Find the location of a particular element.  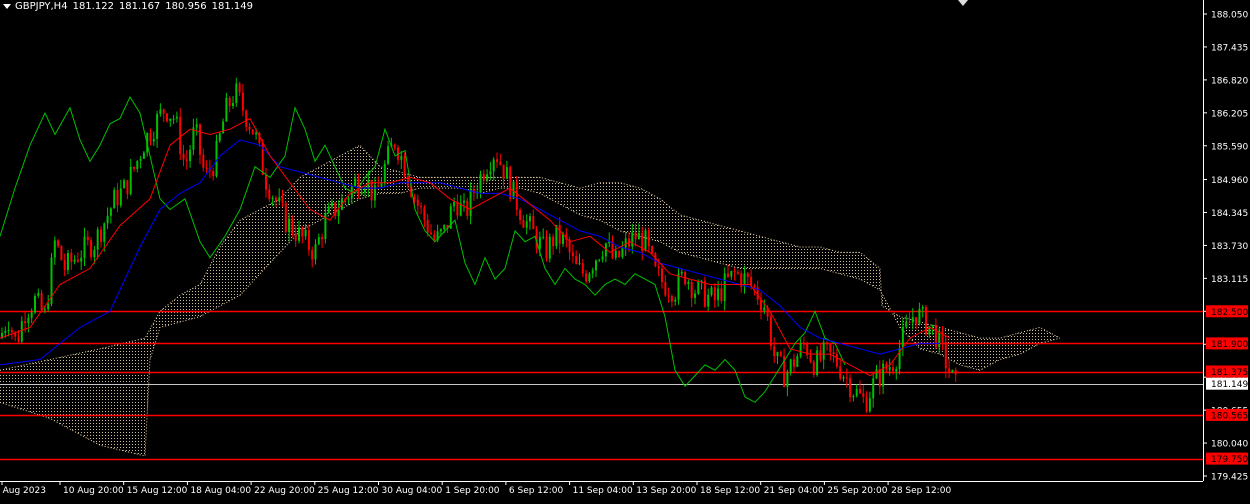

level-price-tag-label: 181.375 is located at coordinates (1229, 373).